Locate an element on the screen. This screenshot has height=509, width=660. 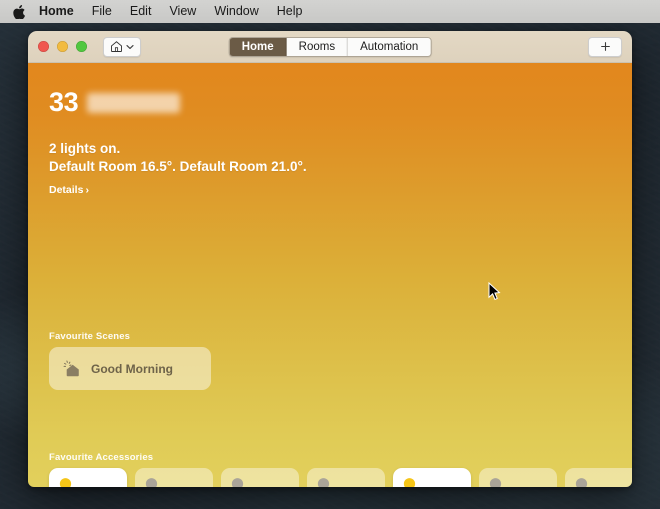
home-picker-button is located at coordinates (122, 46).